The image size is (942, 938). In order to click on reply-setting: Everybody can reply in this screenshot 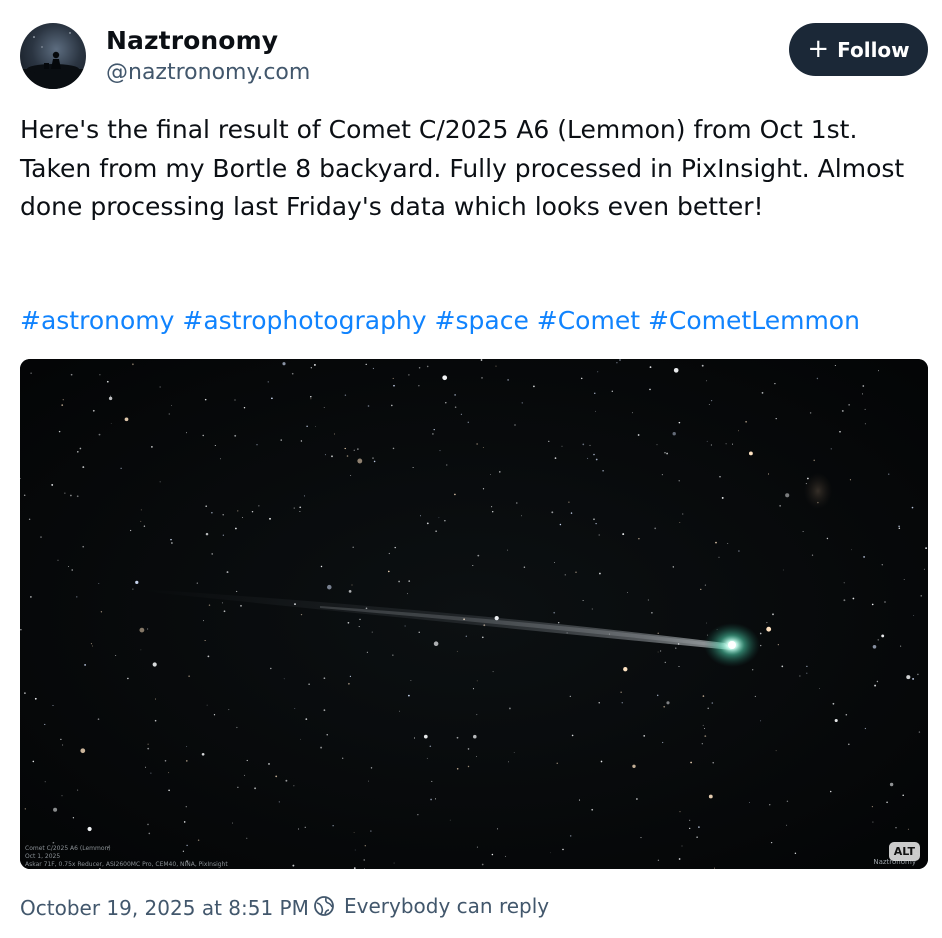, I will do `click(431, 906)`.